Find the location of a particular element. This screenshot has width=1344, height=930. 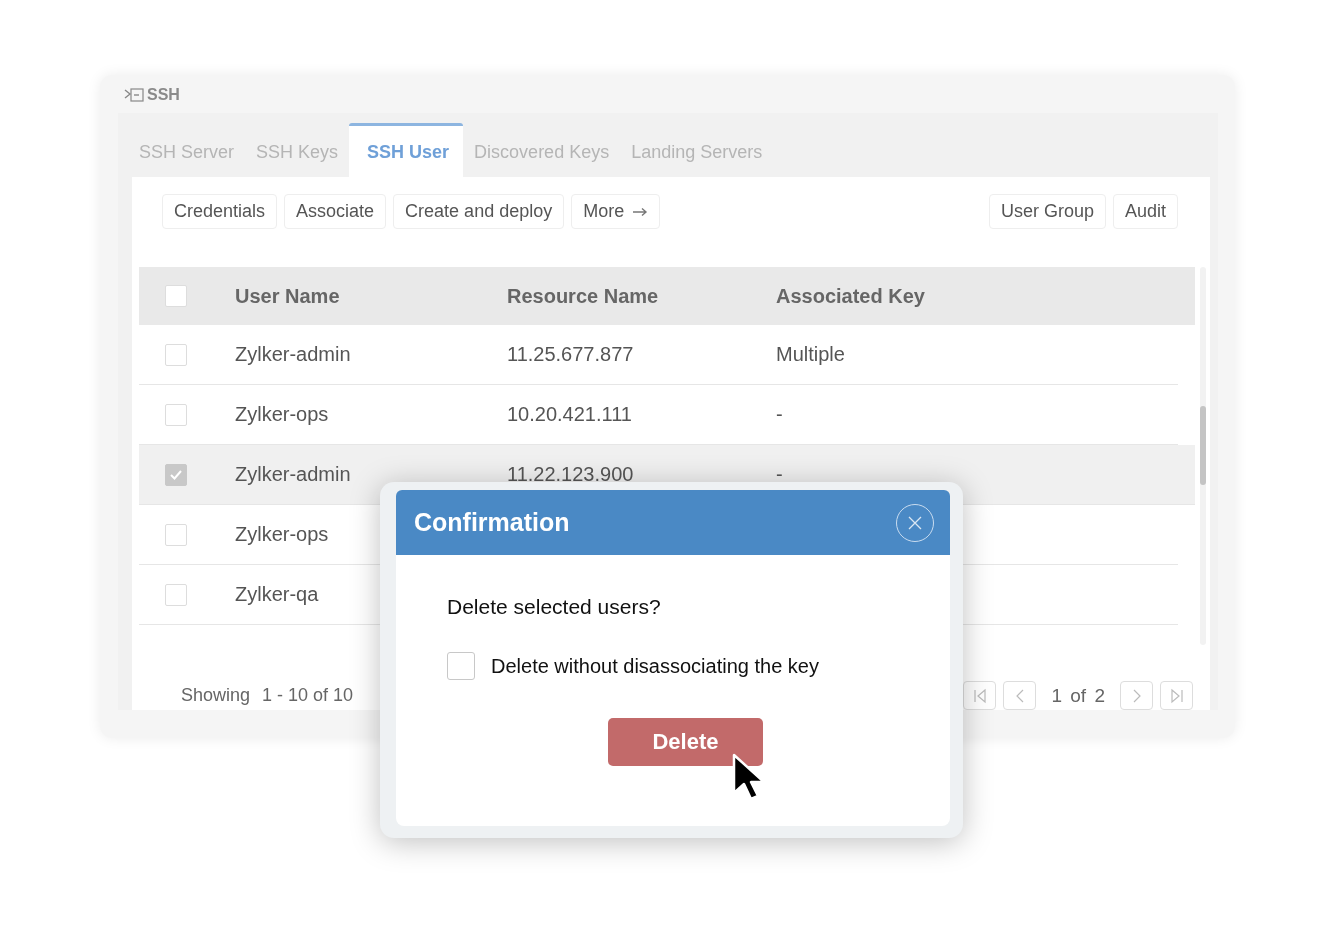

toolbar-button: Create and deploy is located at coordinates (479, 211).